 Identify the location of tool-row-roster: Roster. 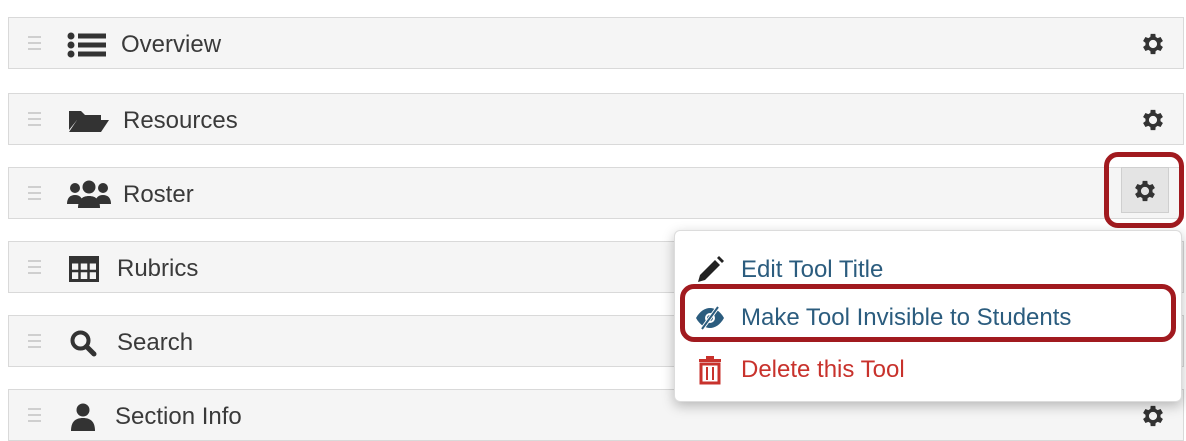
(596, 193).